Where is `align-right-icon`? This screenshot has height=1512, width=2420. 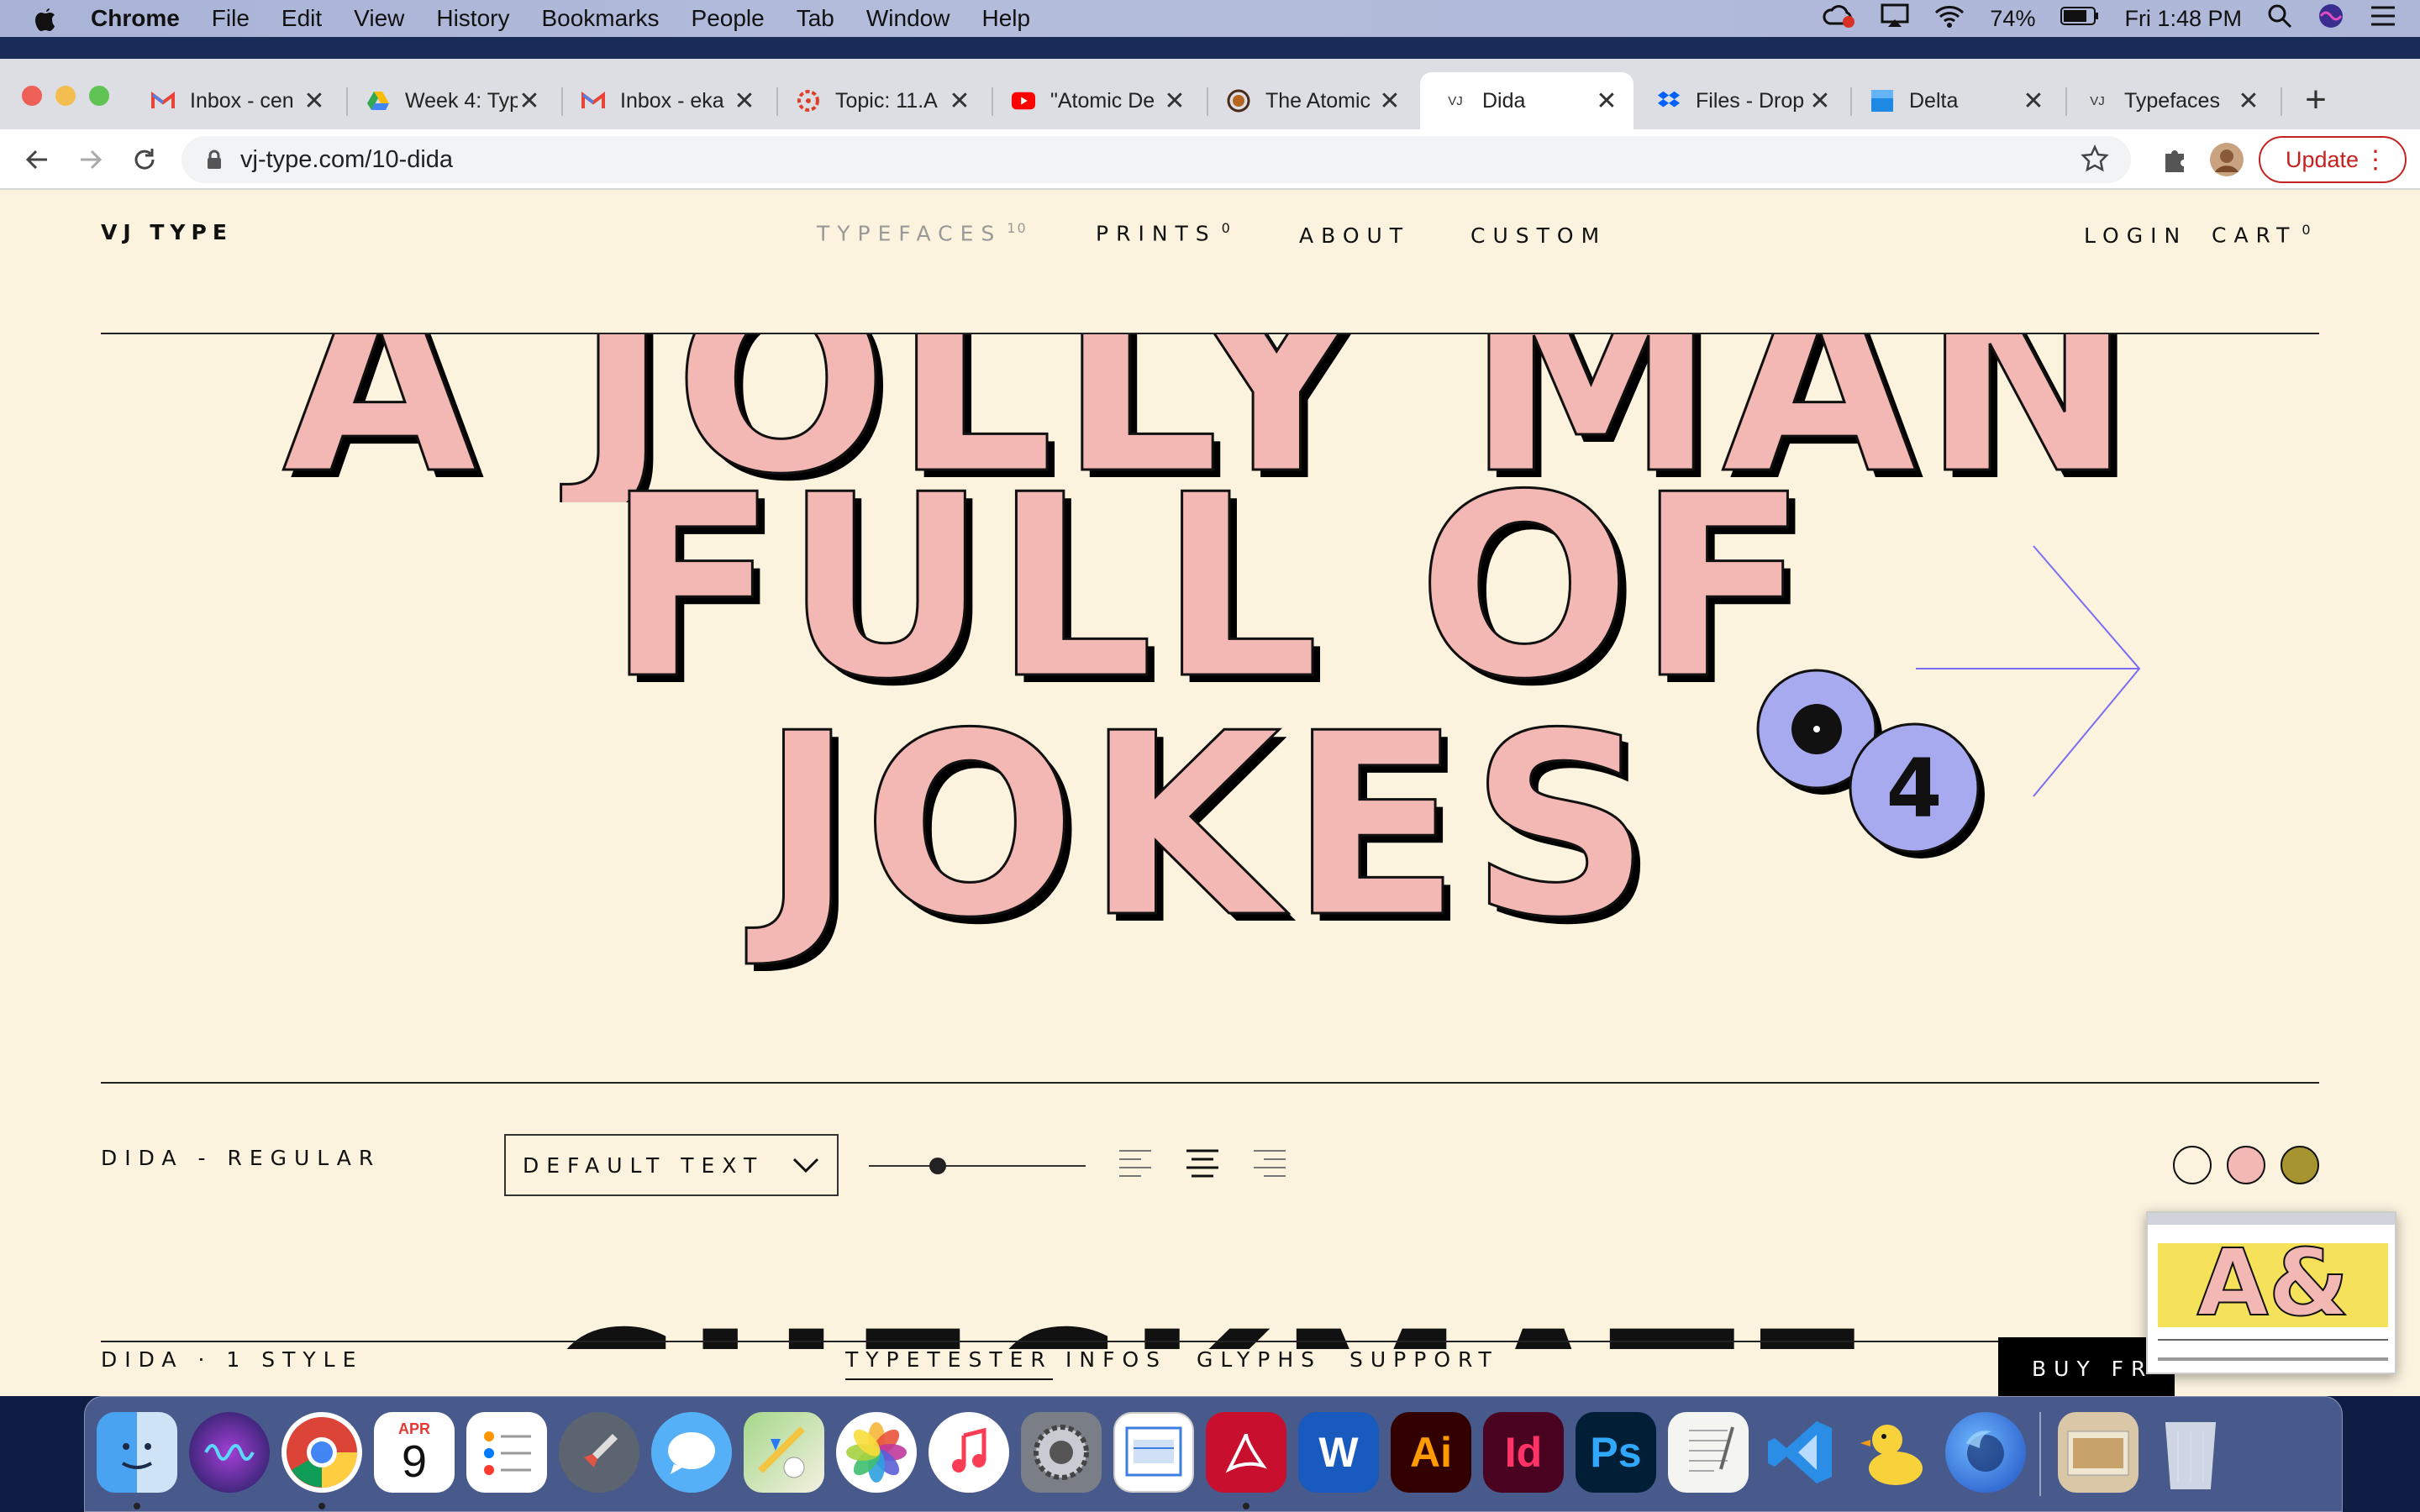 align-right-icon is located at coordinates (1269, 1163).